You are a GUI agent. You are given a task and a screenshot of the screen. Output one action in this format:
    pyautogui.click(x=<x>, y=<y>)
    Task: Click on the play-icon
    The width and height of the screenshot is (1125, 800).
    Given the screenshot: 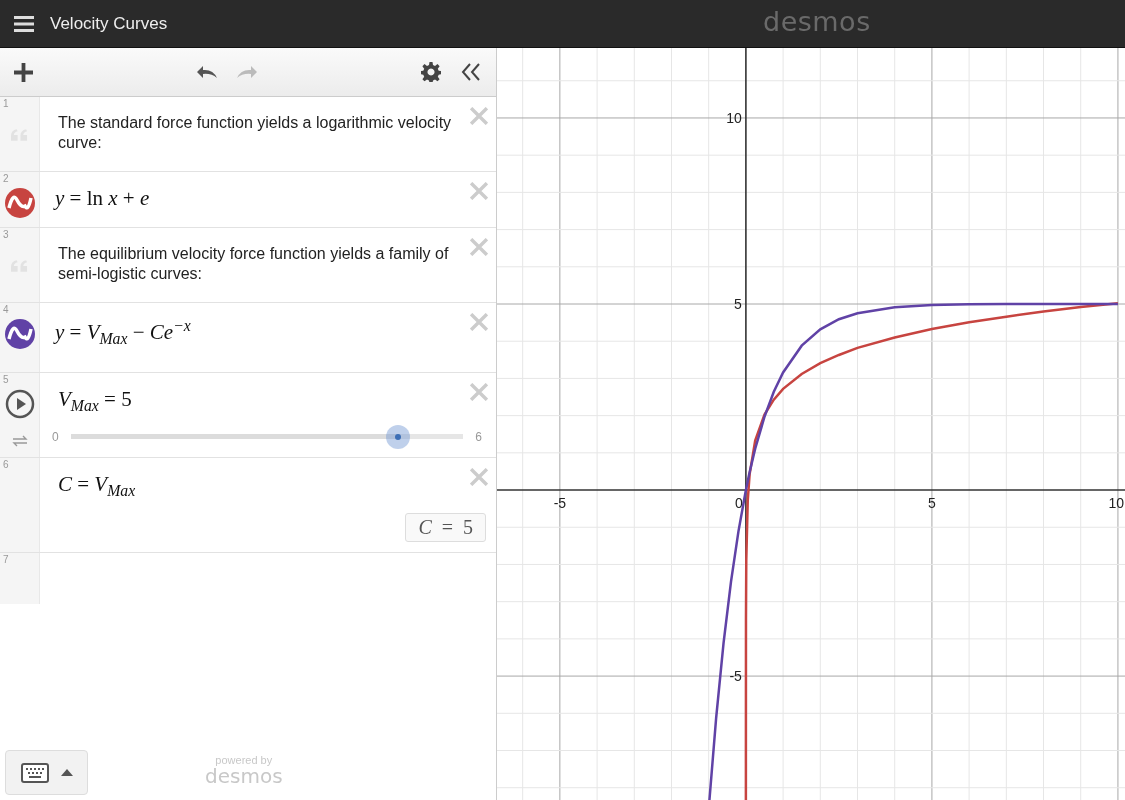 What is the action you would take?
    pyautogui.click(x=19, y=404)
    